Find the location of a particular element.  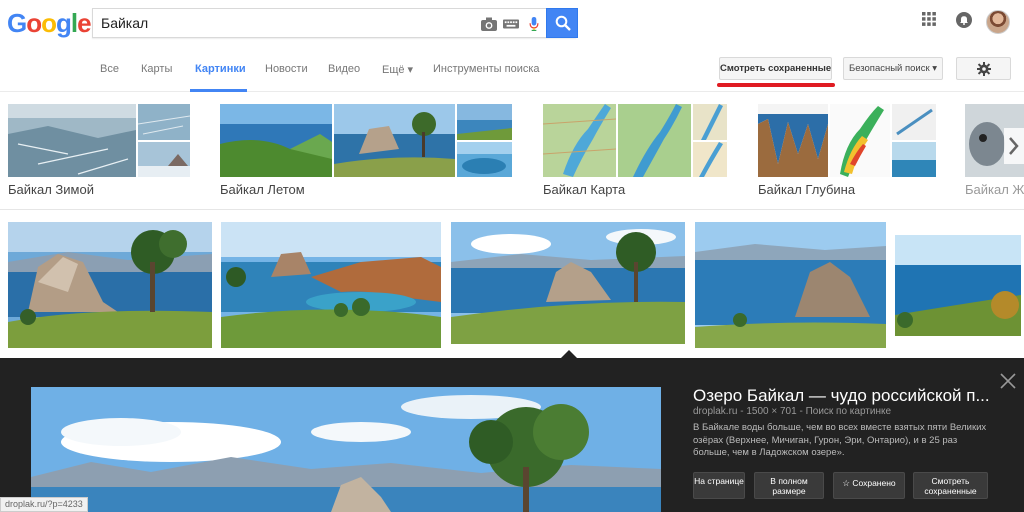

keyboard-icon is located at coordinates (511, 24).